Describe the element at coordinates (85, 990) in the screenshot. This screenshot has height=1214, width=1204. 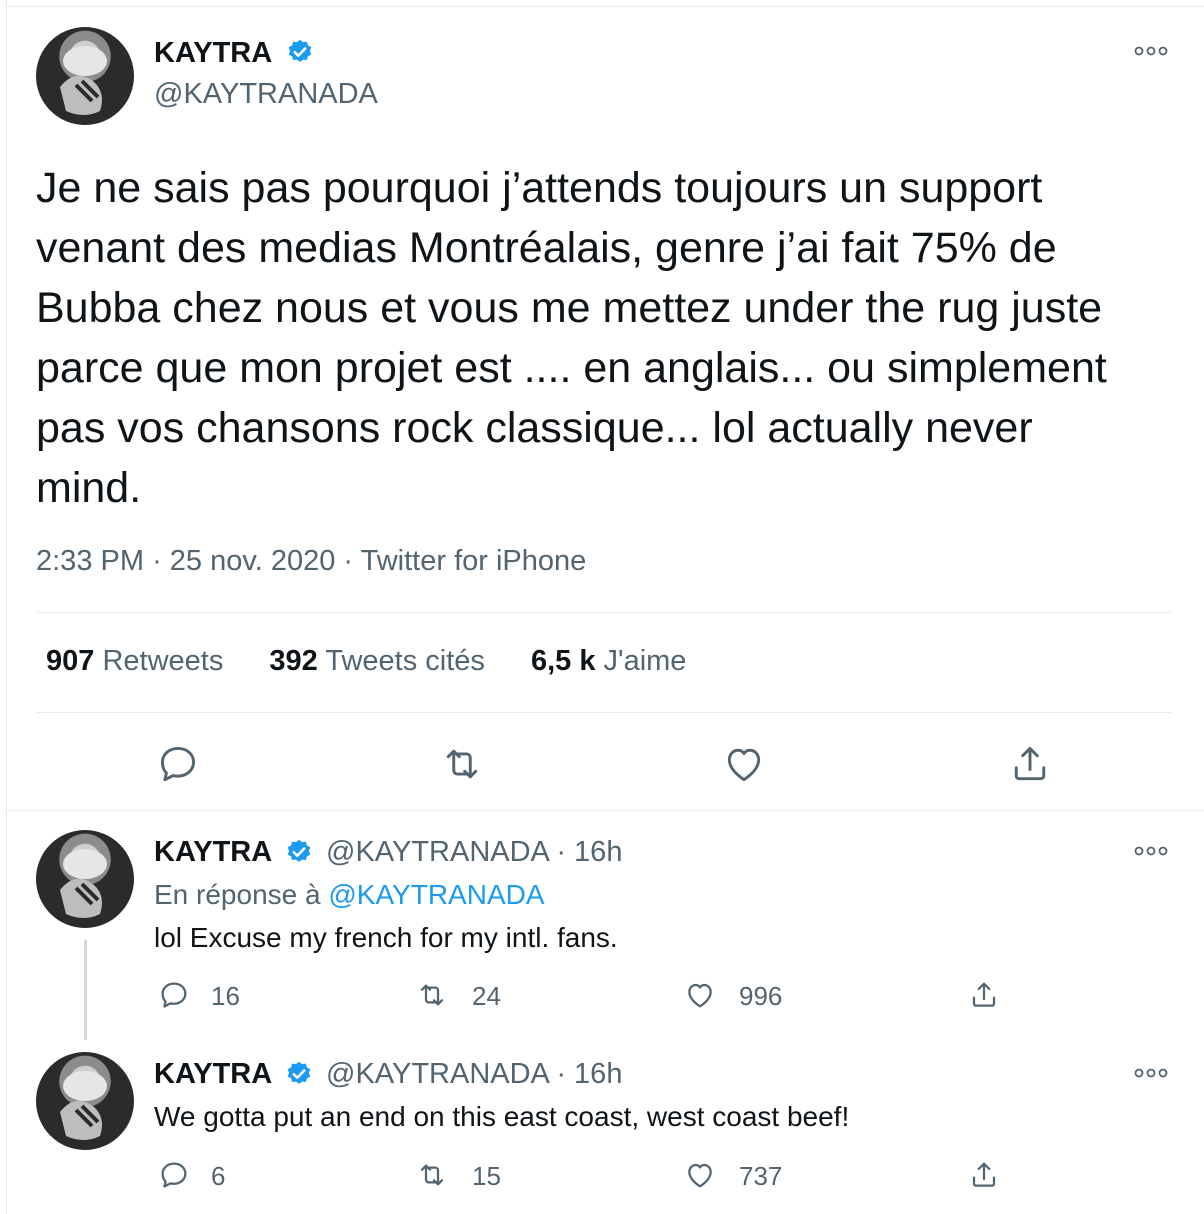
I see `thread-line` at that location.